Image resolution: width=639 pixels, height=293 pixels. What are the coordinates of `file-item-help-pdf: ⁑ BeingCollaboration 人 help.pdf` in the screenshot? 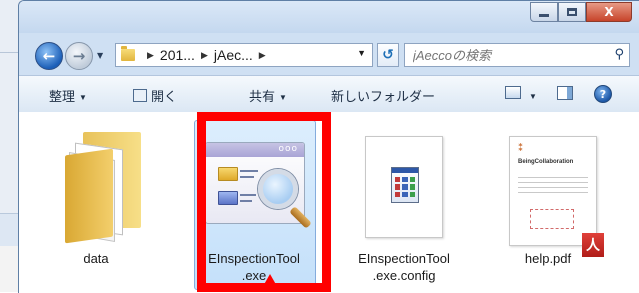 It's located at (548, 205).